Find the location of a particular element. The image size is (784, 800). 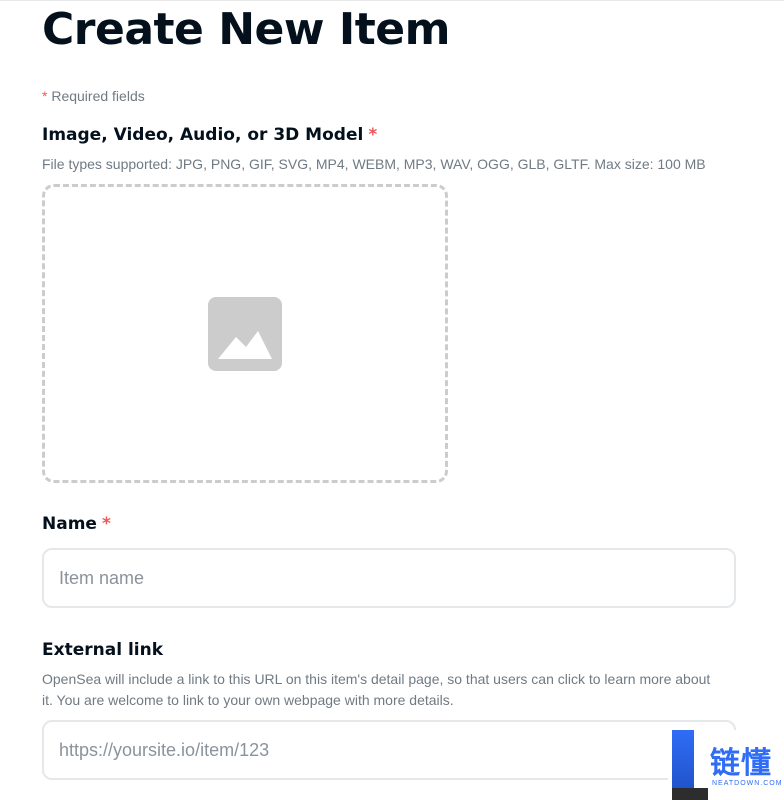

watermark-logo: 链懂 NEATDOWN.COM is located at coordinates (726, 765).